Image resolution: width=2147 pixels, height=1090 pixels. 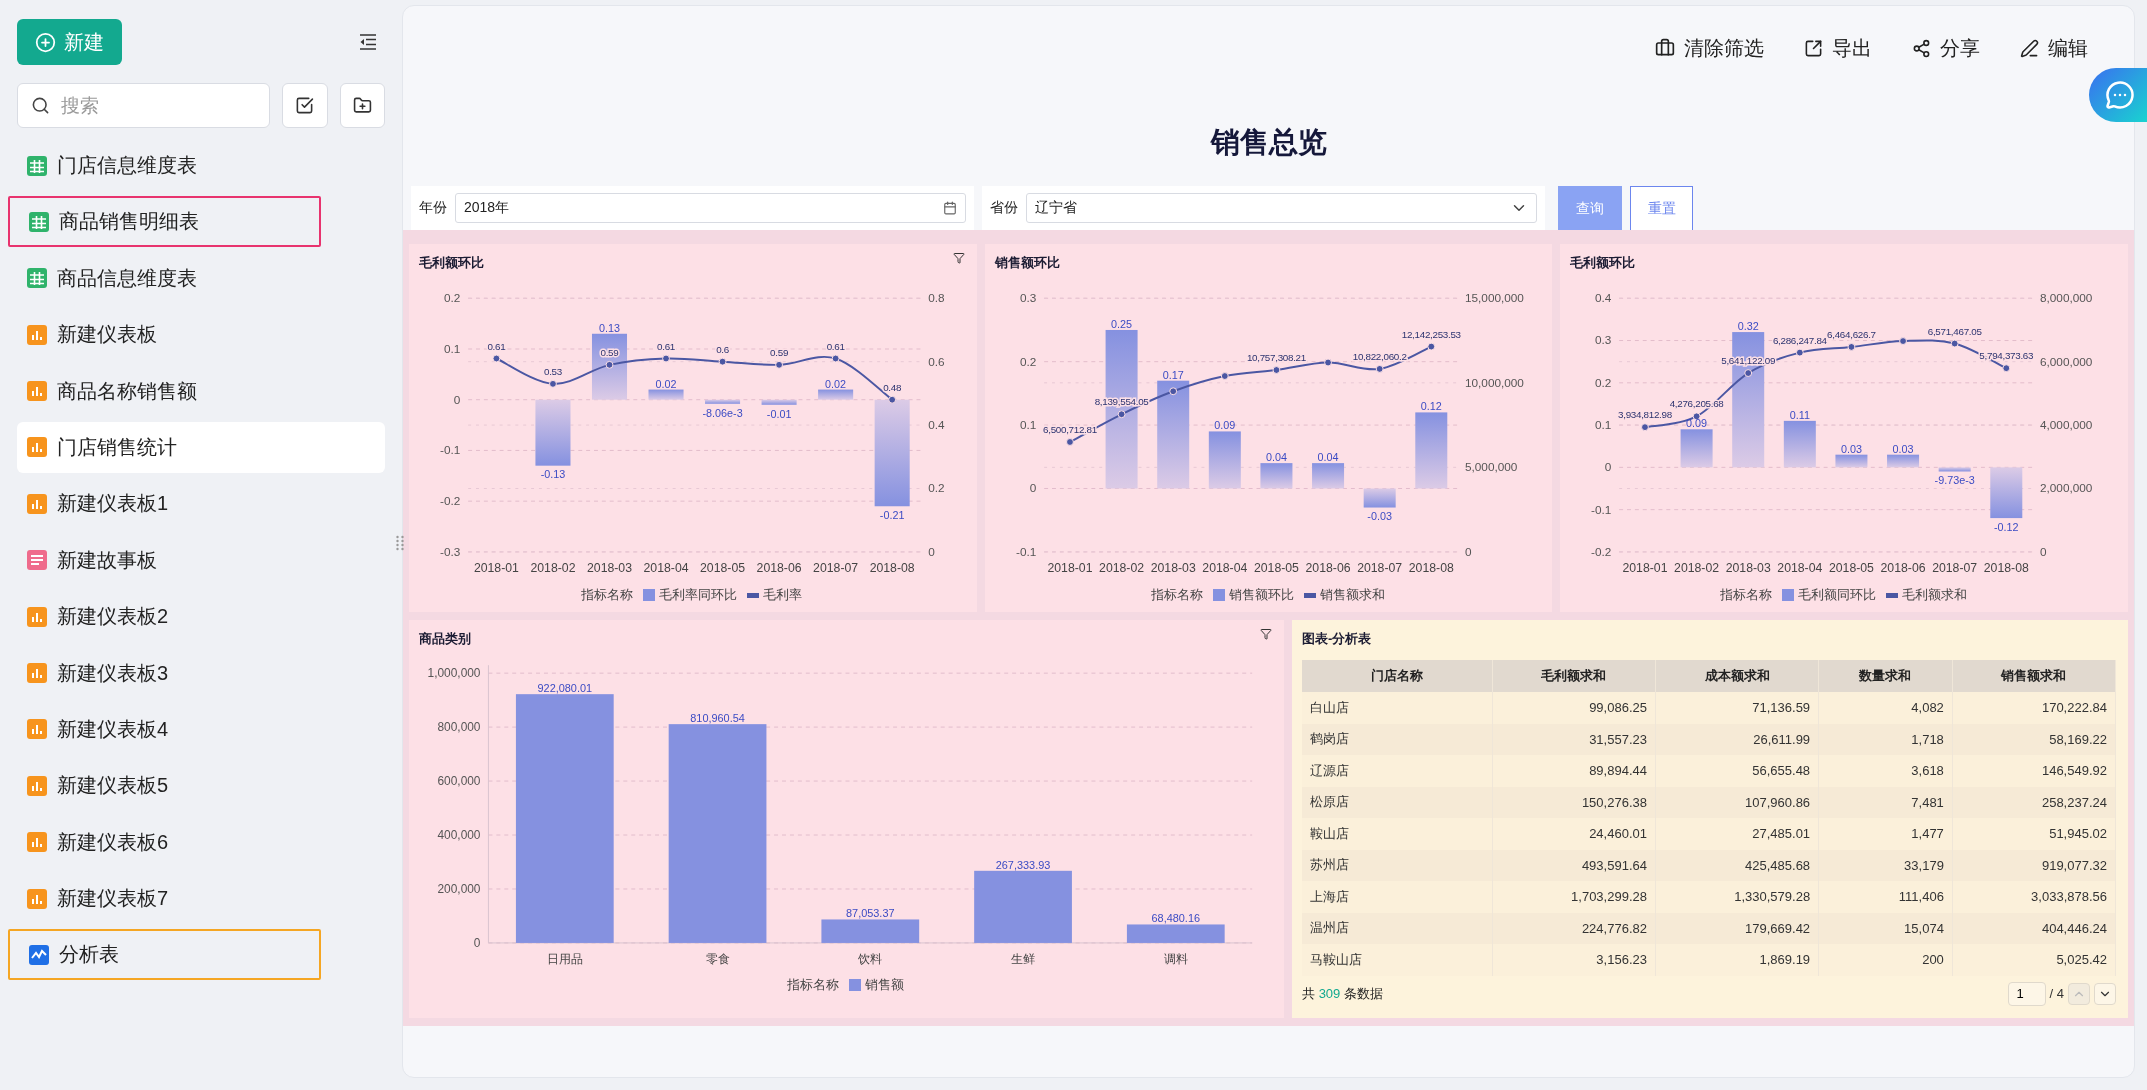 What do you see at coordinates (368, 42) in the screenshot?
I see `collapse-icon` at bounding box center [368, 42].